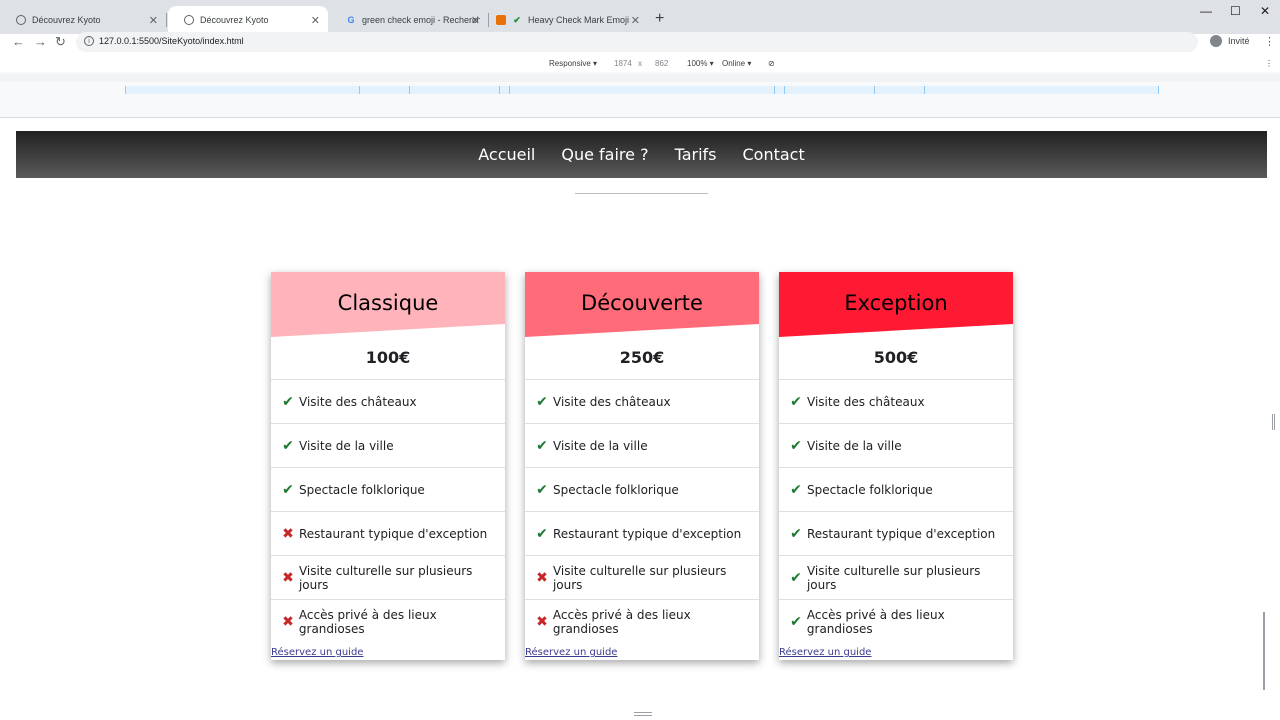 The height and width of the screenshot is (720, 1280). What do you see at coordinates (637, 42) in the screenshot?
I see `address-bar: i 127.0.0.1:5500/SiteKyoto/index.html` at bounding box center [637, 42].